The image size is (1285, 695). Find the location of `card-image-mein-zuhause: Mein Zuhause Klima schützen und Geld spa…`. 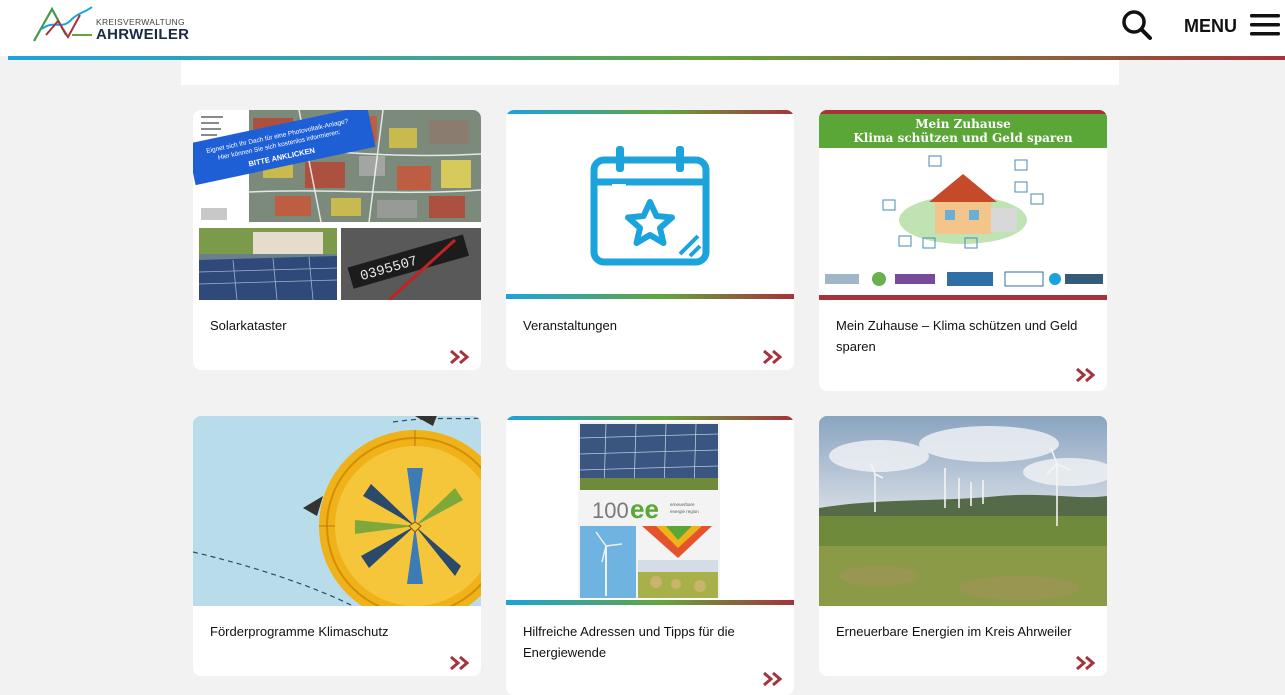

card-image-mein-zuhause: Mein Zuhause Klima schützen und Geld spa… is located at coordinates (963, 205).